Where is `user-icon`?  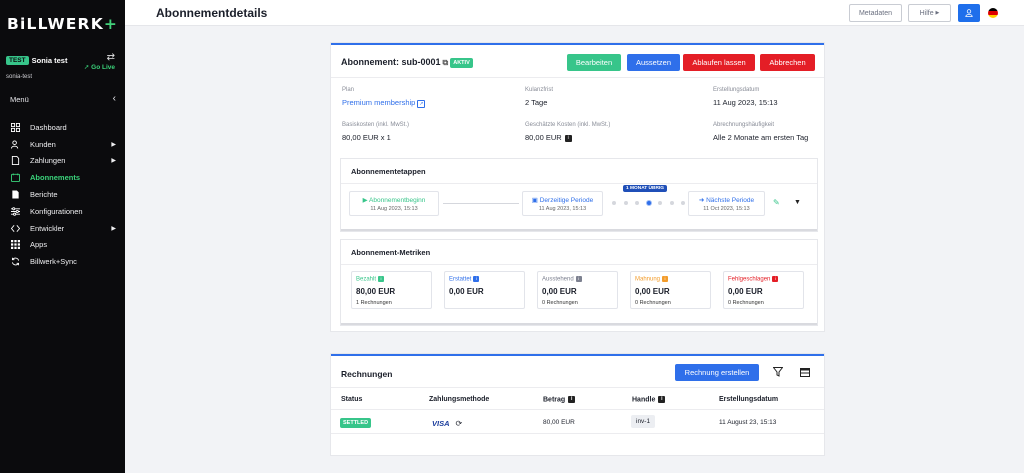
user-icon is located at coordinates (969, 13).